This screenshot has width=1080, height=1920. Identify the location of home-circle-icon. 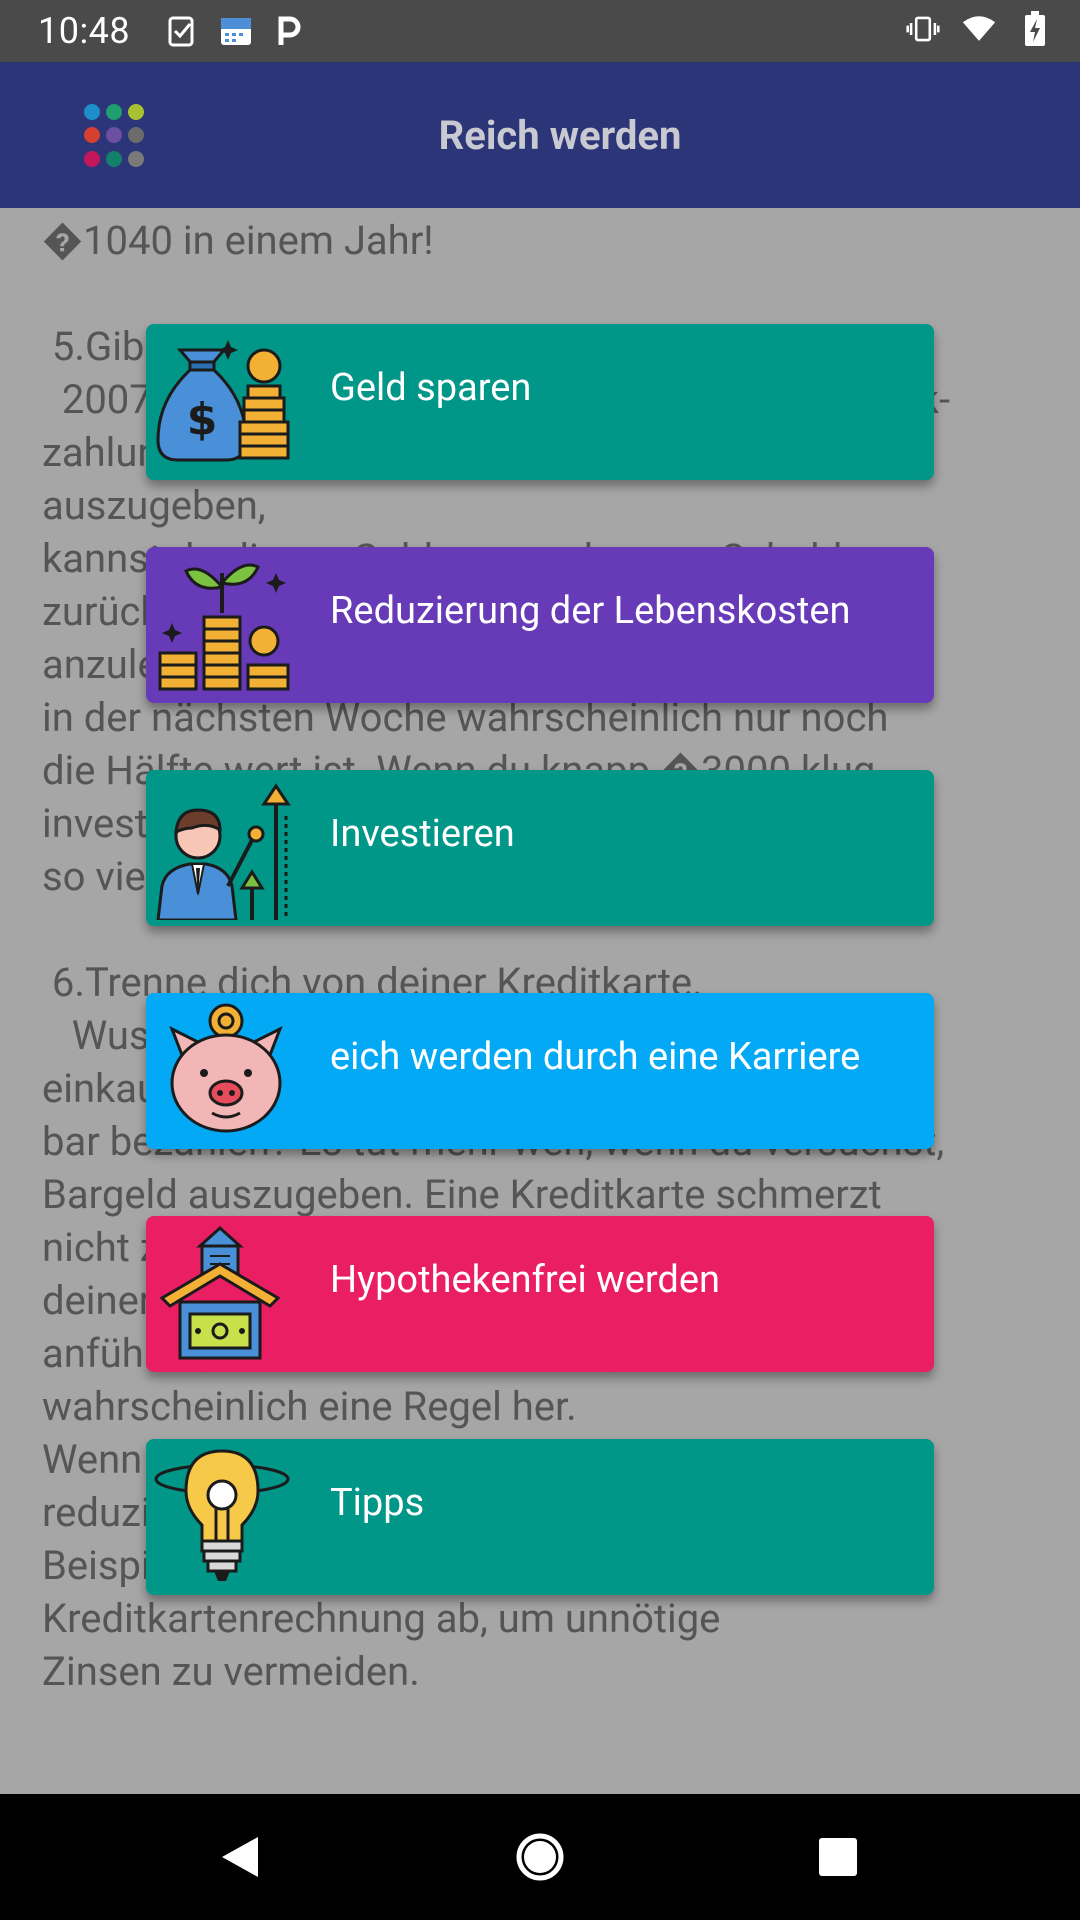
(540, 1857).